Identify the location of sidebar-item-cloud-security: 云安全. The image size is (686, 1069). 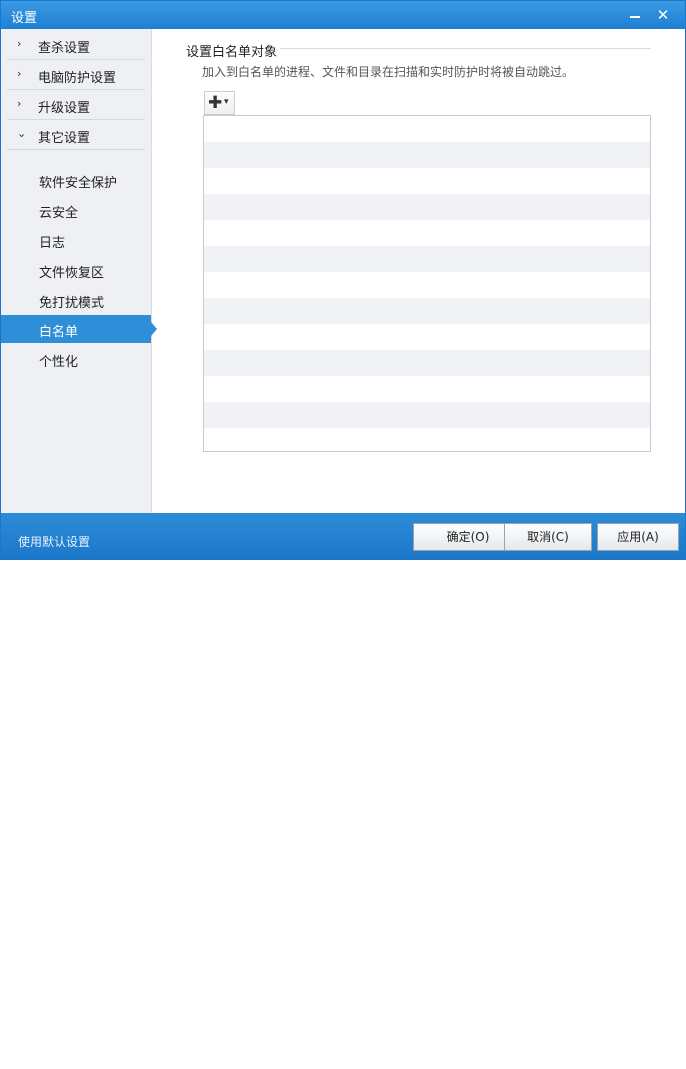
(76, 210).